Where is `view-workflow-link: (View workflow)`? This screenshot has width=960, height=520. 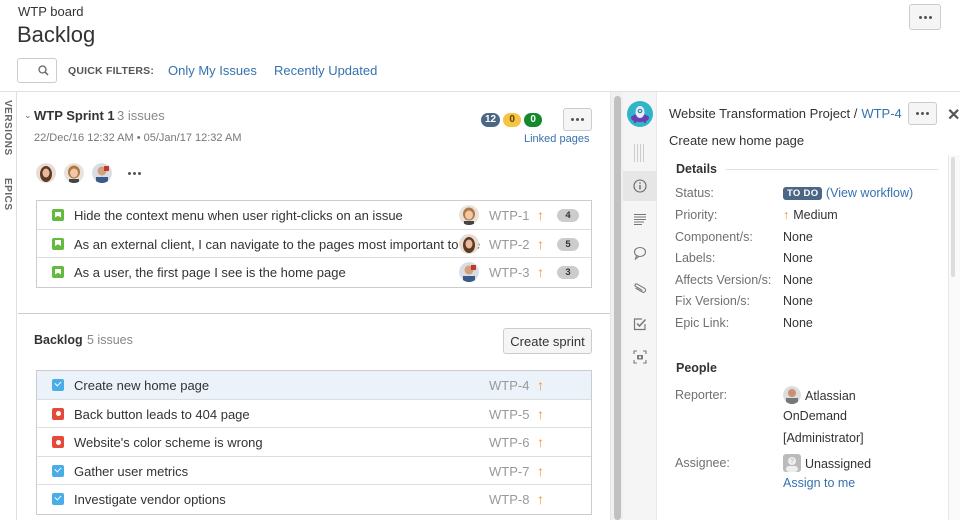 view-workflow-link: (View workflow) is located at coordinates (869, 193).